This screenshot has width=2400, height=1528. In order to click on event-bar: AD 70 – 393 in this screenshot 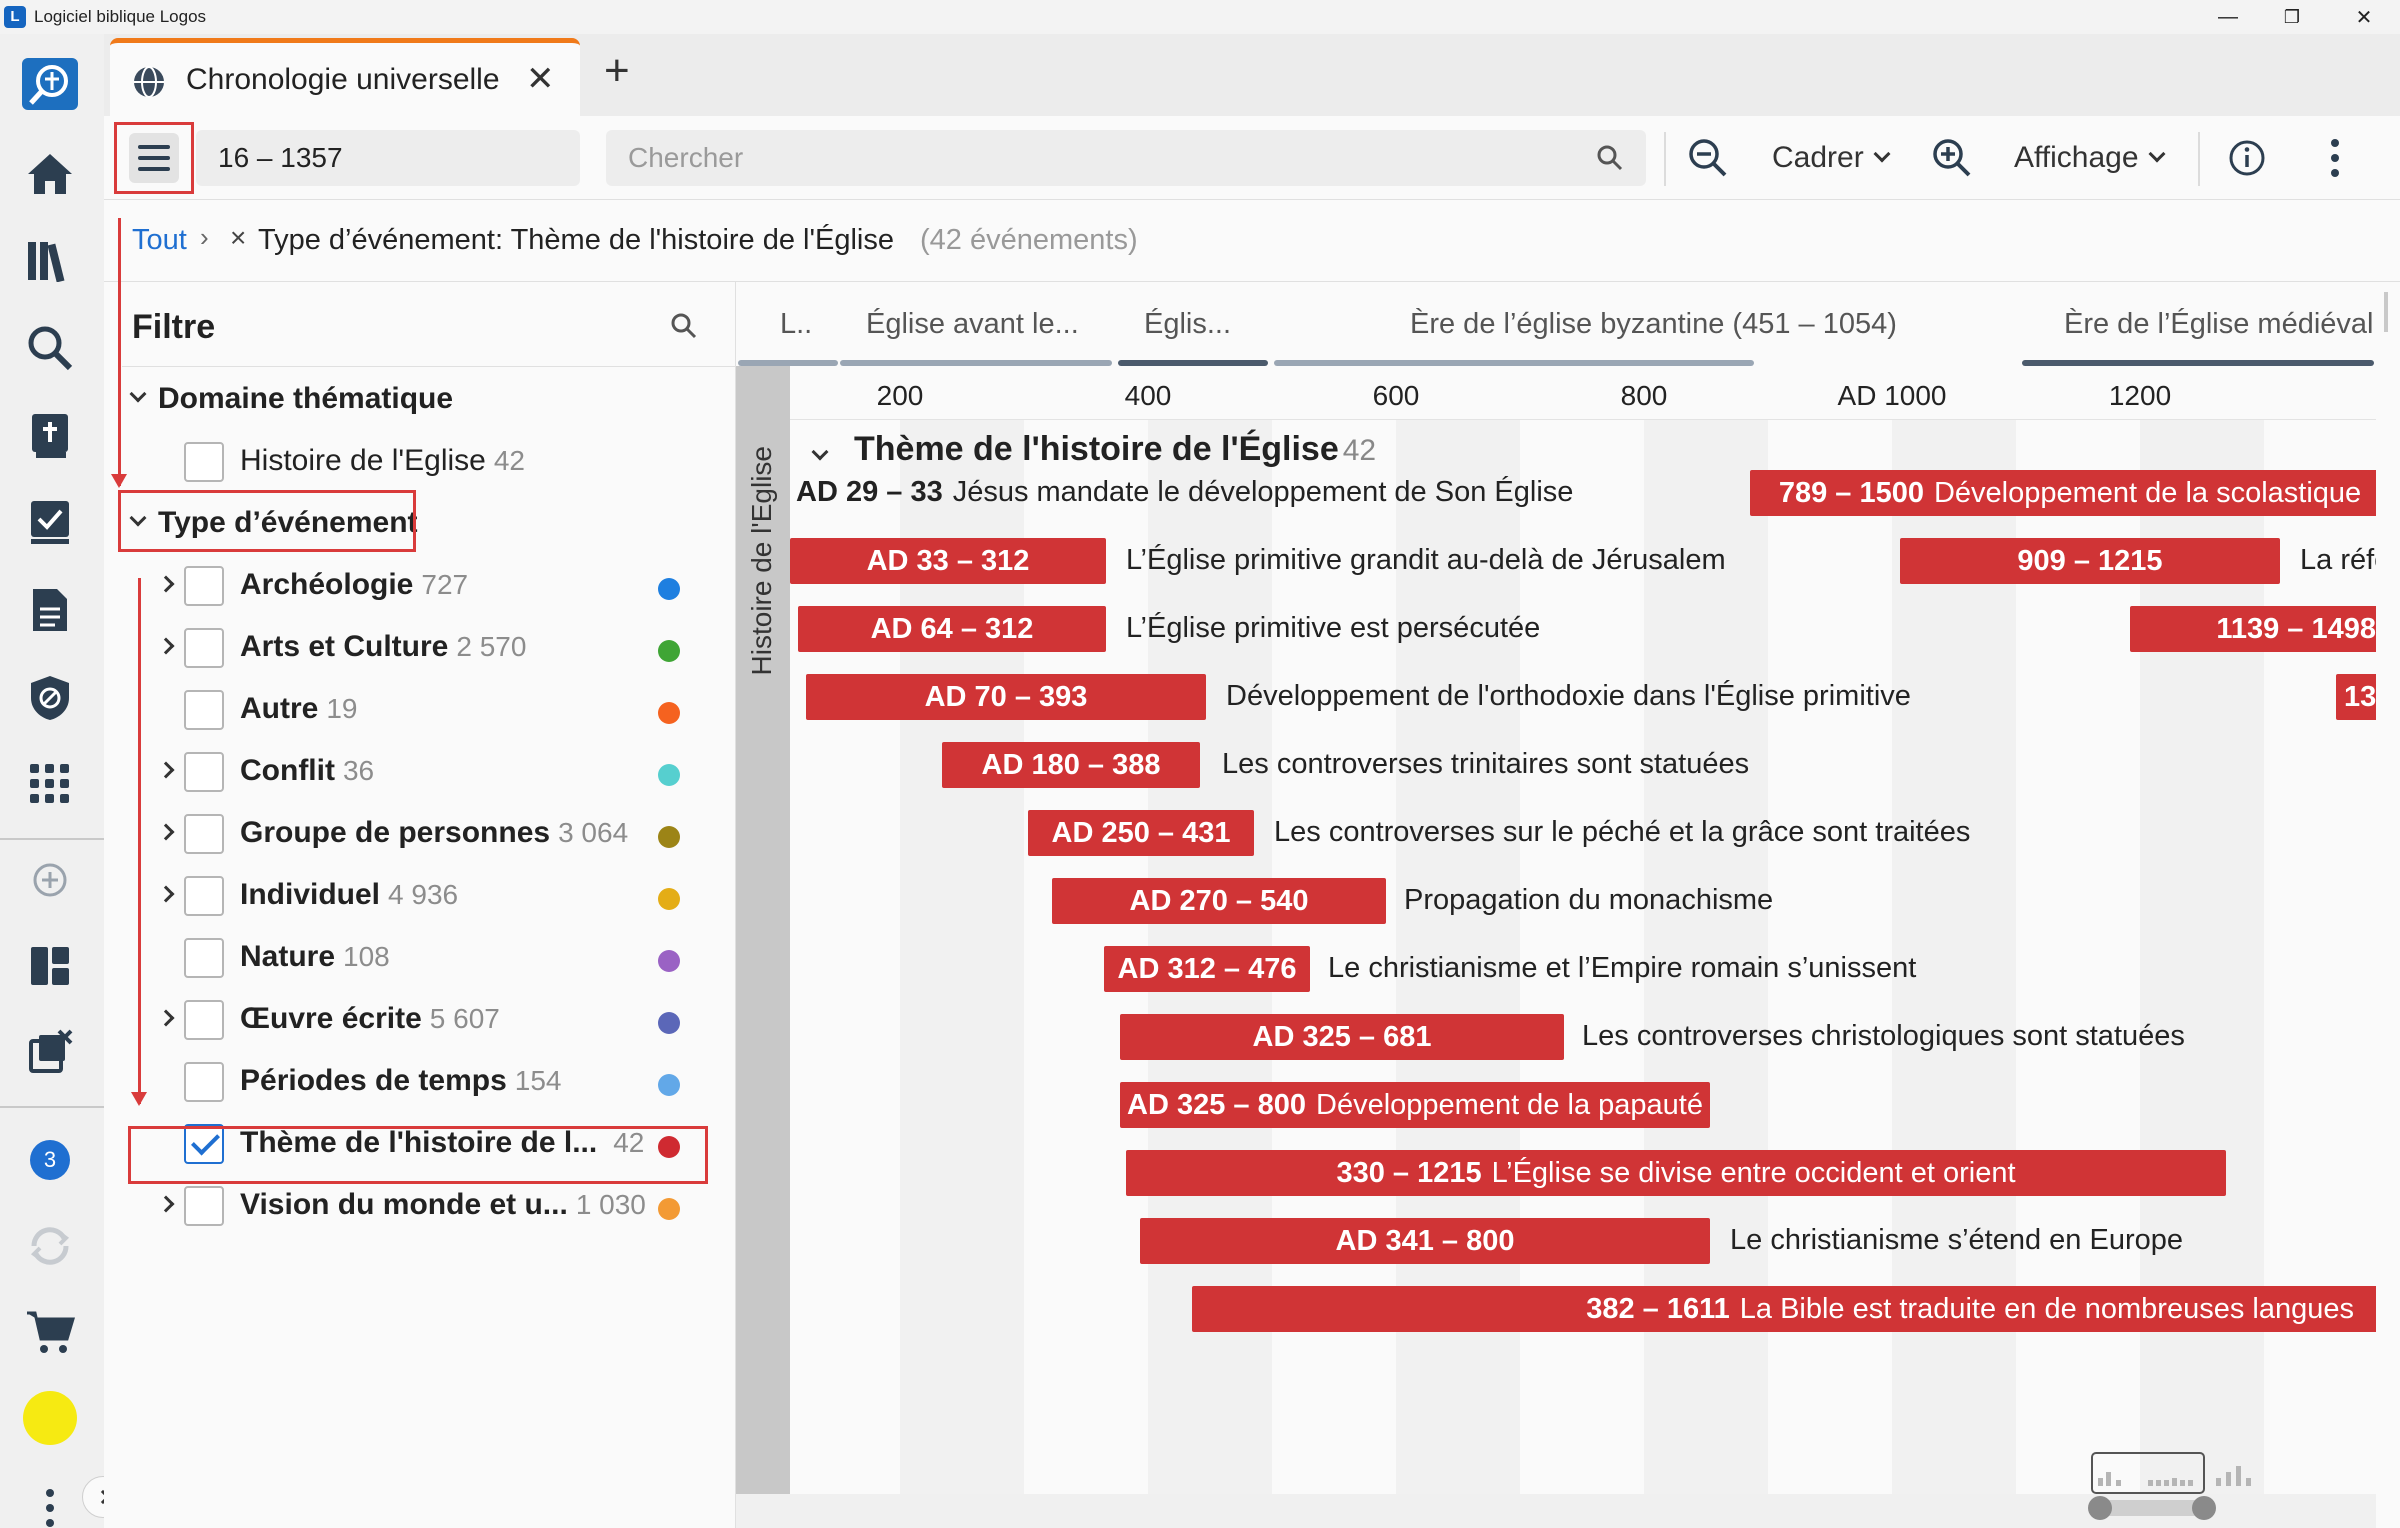, I will do `click(1006, 697)`.